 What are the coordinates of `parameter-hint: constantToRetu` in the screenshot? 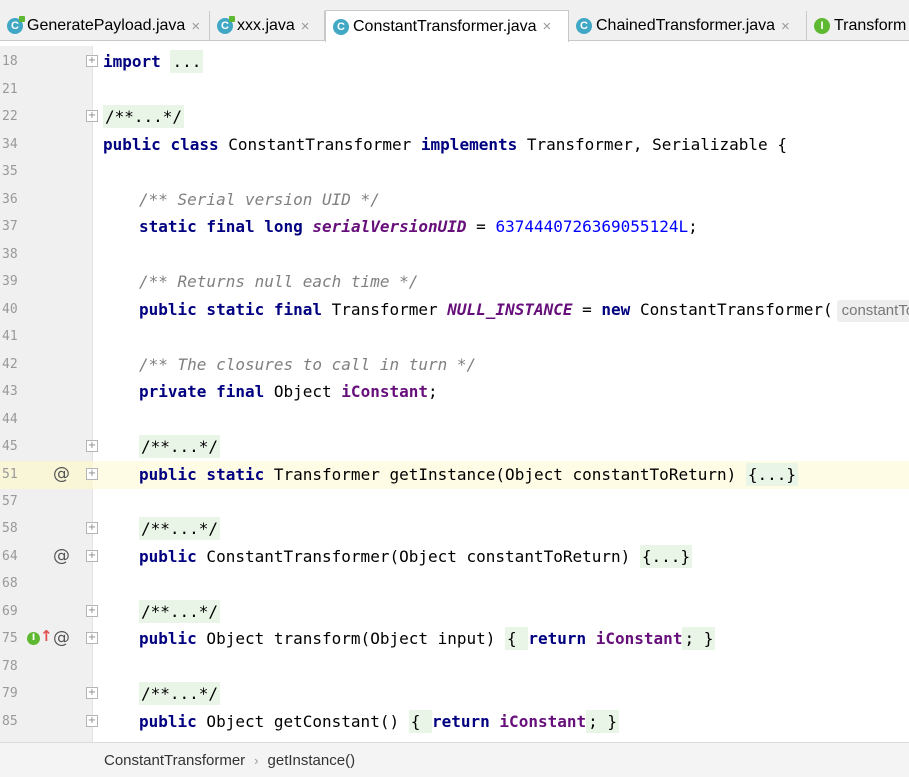 It's located at (872, 311).